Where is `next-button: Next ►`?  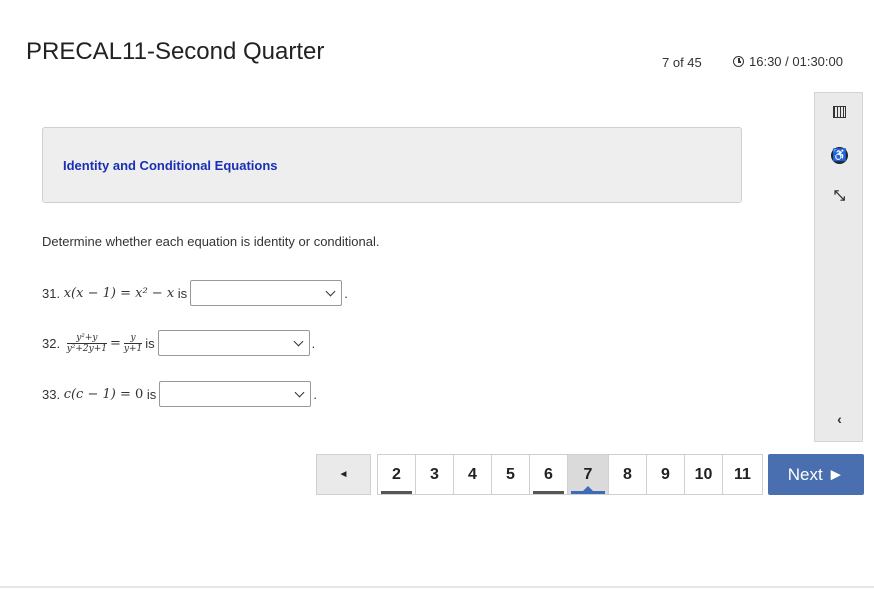 next-button: Next ► is located at coordinates (816, 474).